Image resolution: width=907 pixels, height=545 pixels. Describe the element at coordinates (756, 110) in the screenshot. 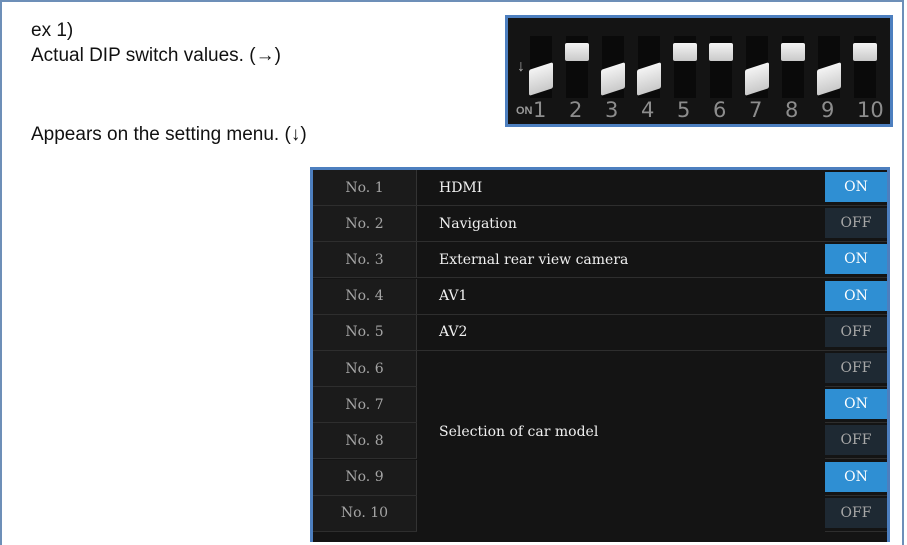

I see `dip-number-7: 7` at that location.